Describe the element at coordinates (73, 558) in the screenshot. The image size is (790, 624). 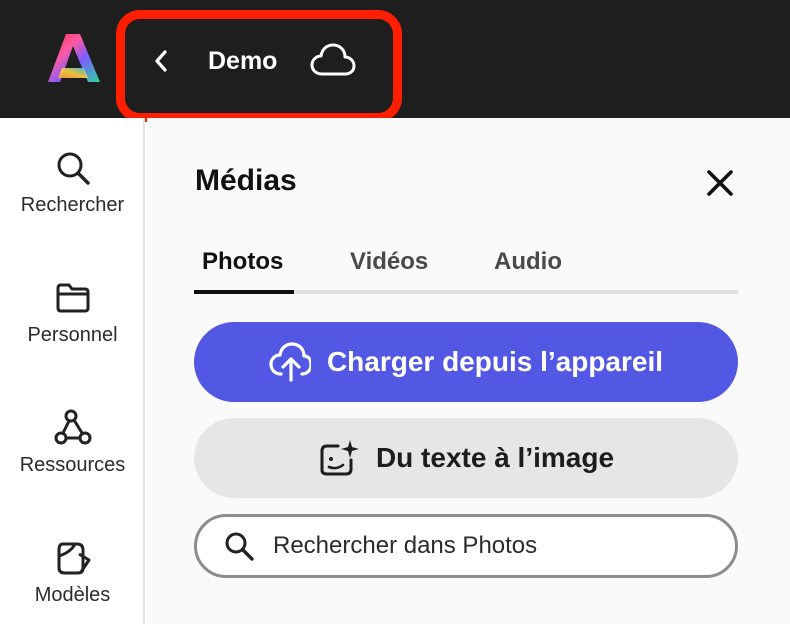
I see `templates-icon` at that location.